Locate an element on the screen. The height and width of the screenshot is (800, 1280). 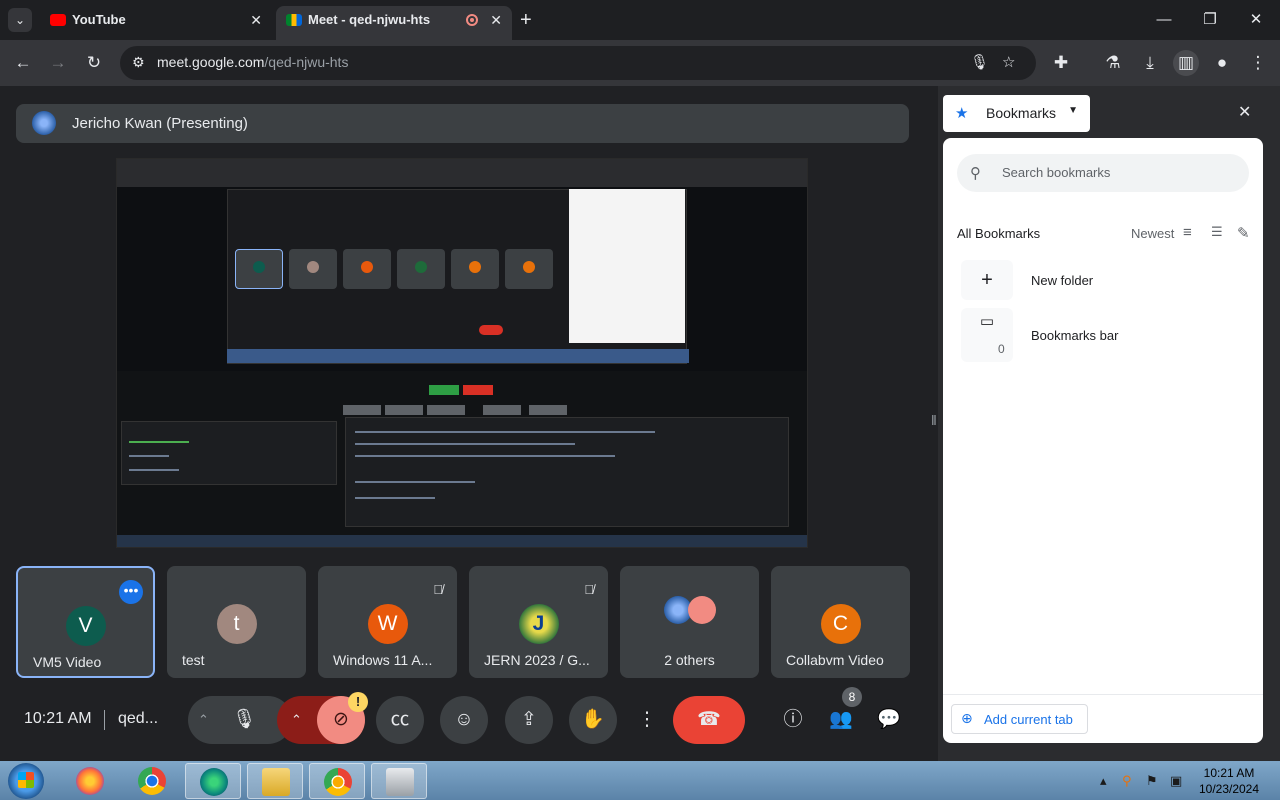
end-call-button: ☎ is located at coordinates (709, 720).